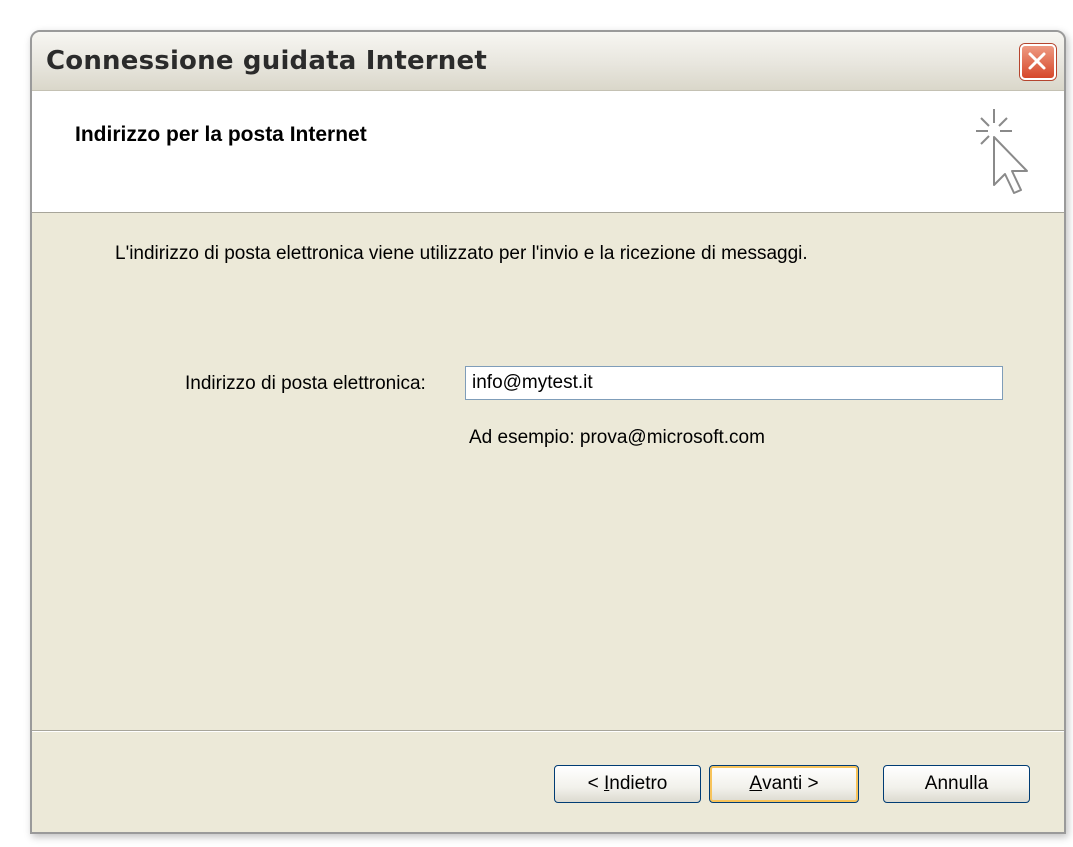  I want to click on next-button-label: vanti >, so click(790, 783).